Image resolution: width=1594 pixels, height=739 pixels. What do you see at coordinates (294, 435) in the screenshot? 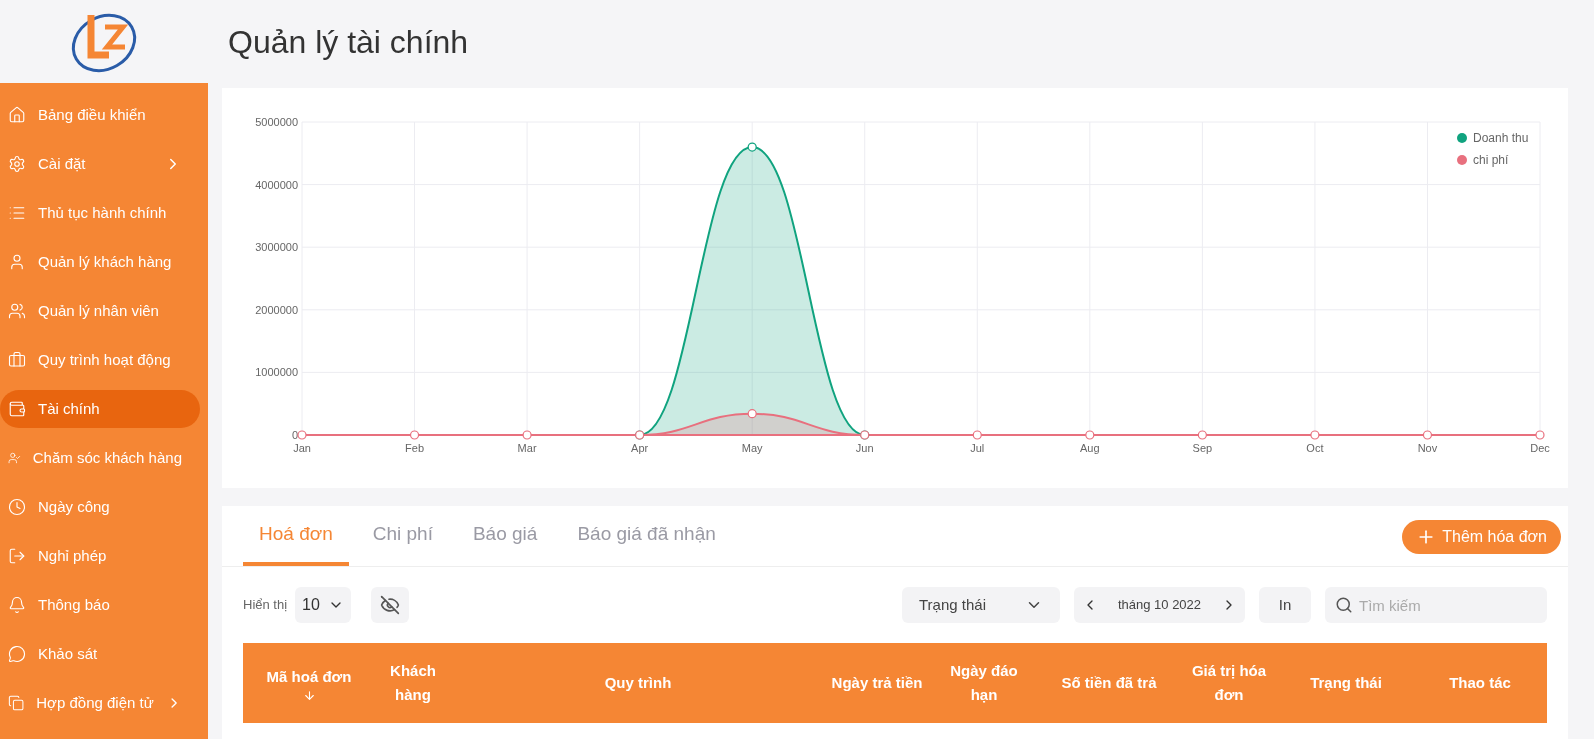
I see `y-tick-label: 0` at bounding box center [294, 435].